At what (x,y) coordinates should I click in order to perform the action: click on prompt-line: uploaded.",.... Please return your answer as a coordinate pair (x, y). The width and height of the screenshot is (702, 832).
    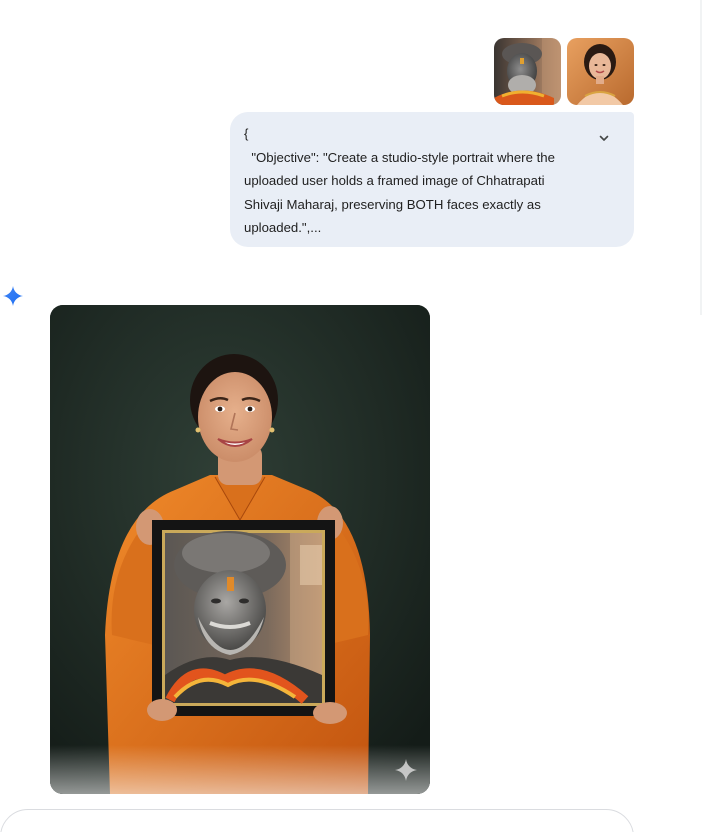
    Looking at the image, I should click on (283, 228).